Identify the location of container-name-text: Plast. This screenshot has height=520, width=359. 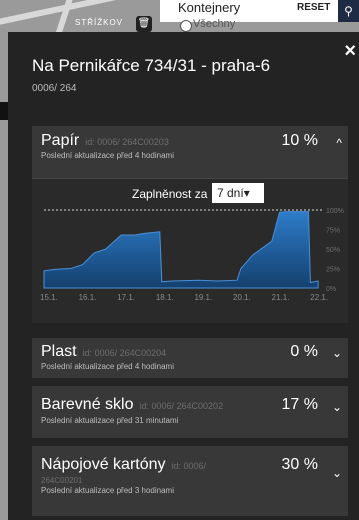
(59, 351).